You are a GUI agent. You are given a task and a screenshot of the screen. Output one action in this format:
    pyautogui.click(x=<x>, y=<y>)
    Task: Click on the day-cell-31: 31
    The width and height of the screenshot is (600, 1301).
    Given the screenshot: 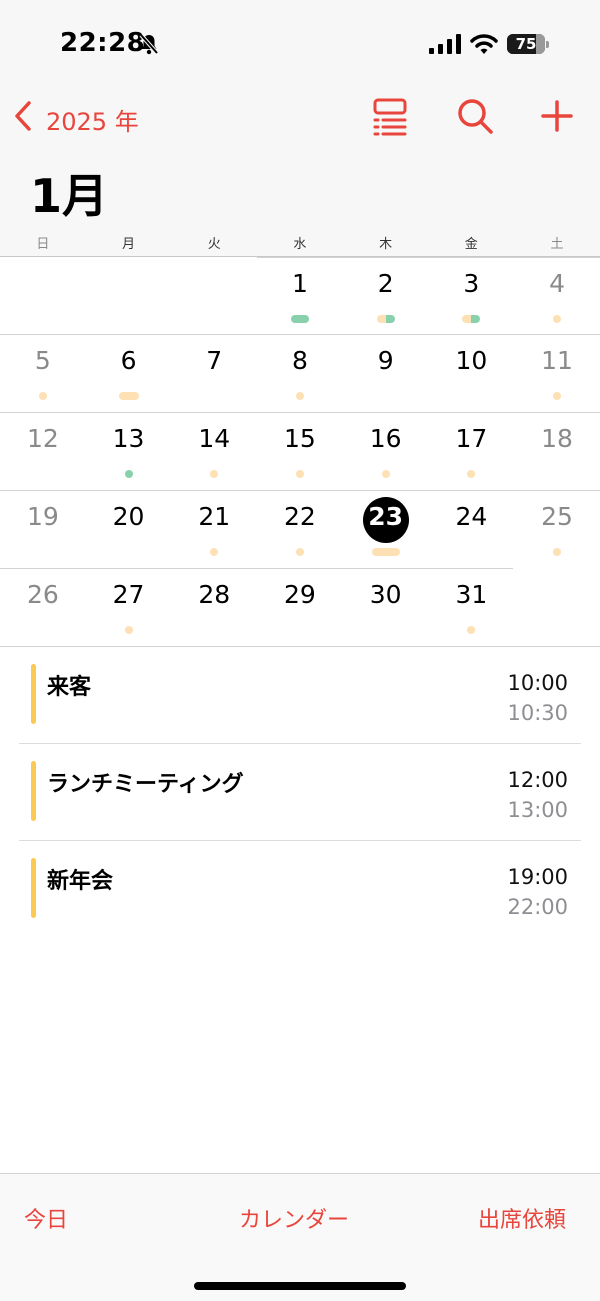 What is the action you would take?
    pyautogui.click(x=472, y=607)
    